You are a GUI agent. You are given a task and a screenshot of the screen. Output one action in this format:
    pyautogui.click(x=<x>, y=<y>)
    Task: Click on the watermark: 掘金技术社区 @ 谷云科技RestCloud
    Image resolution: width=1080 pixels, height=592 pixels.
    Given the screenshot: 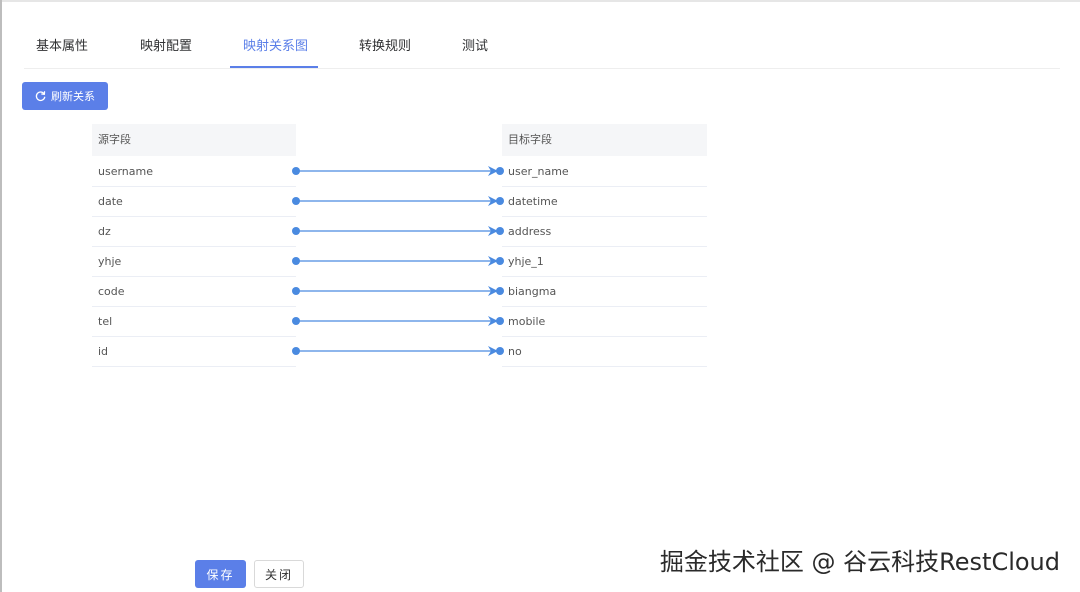 What is the action you would take?
    pyautogui.click(x=859, y=562)
    